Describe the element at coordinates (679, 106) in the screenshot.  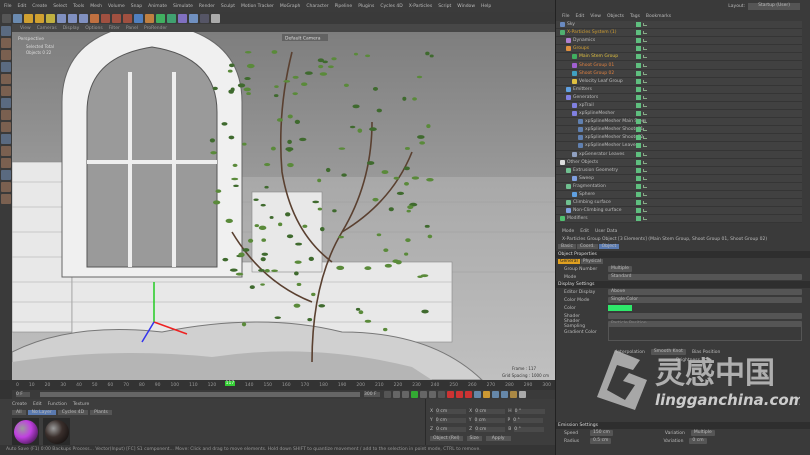
I see `object-row: xpTrail` at that location.